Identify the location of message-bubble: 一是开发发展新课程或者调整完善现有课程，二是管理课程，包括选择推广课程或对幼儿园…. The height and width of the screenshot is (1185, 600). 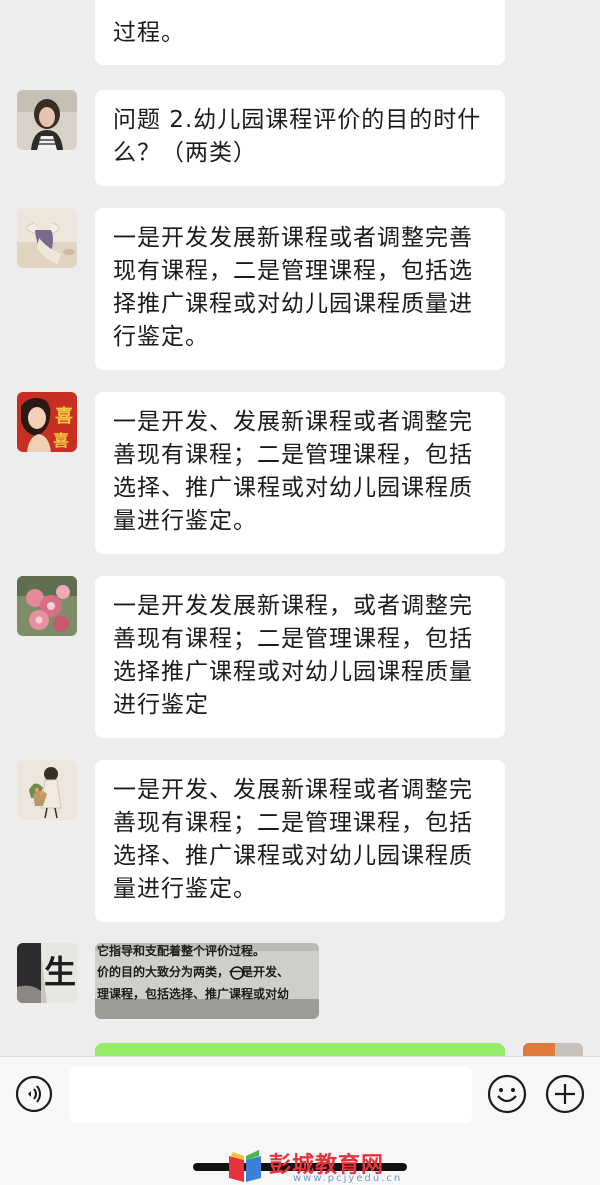
(300, 289).